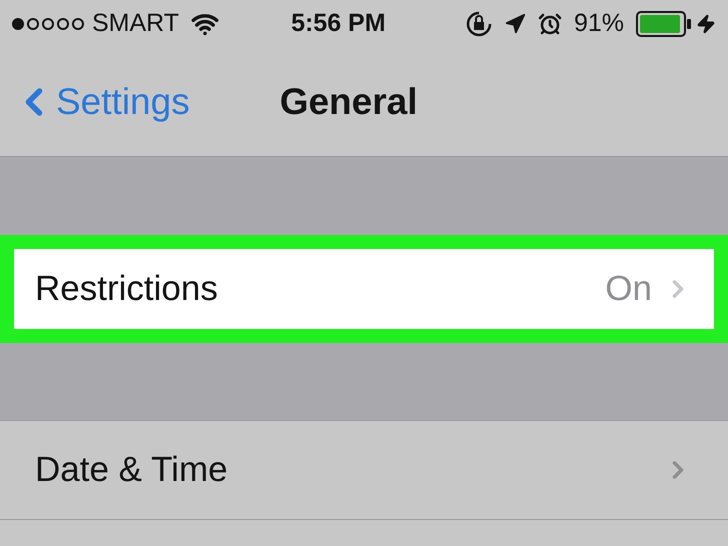 The height and width of the screenshot is (546, 728). I want to click on alarm-icon, so click(550, 24).